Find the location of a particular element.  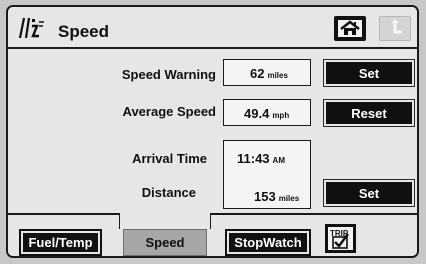

trip-checklist-icon: TRIP is located at coordinates (340, 238).